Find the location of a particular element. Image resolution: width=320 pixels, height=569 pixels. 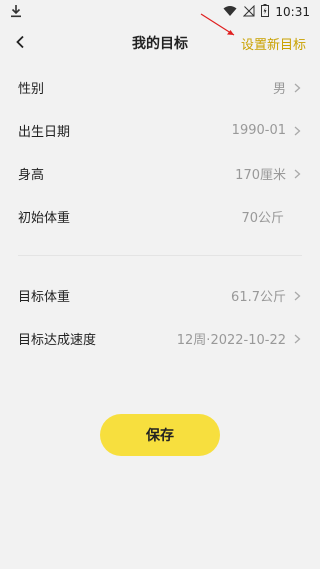

wifi-icon is located at coordinates (230, 12).